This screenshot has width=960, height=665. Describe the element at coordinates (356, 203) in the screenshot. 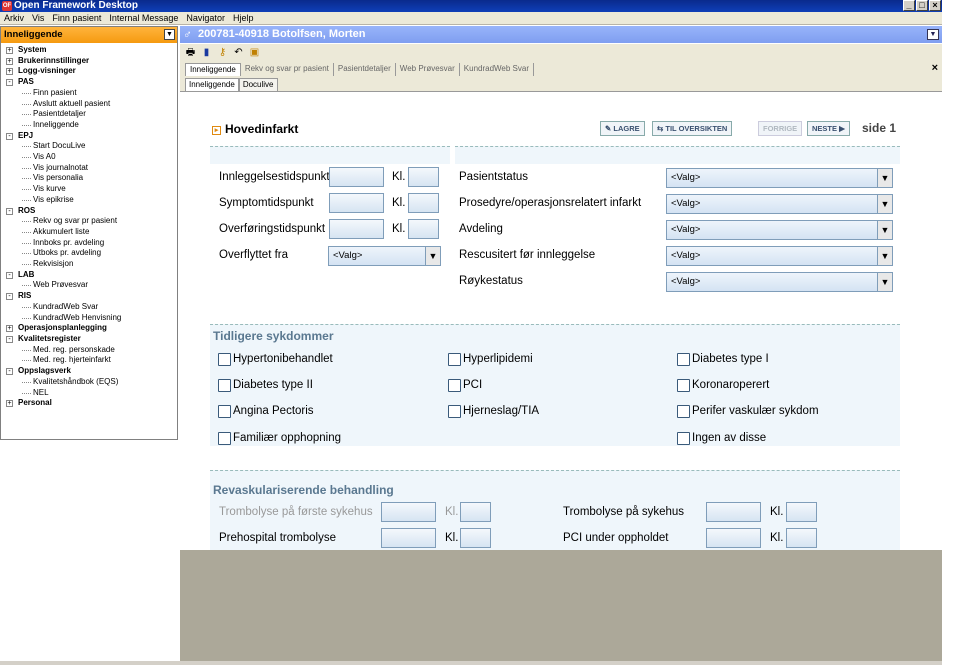

I see `symptom-date-input` at that location.